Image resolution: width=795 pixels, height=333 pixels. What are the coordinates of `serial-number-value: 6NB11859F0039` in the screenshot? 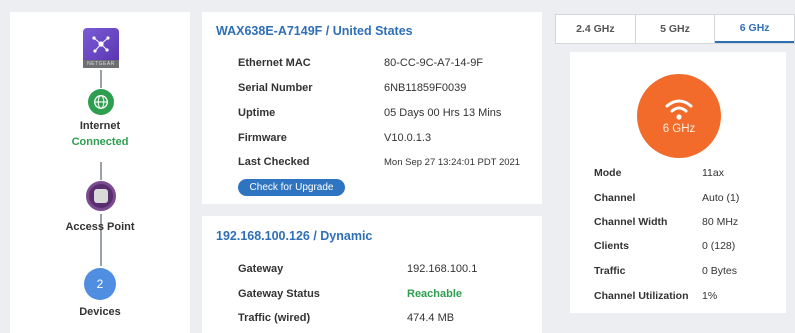 It's located at (425, 88).